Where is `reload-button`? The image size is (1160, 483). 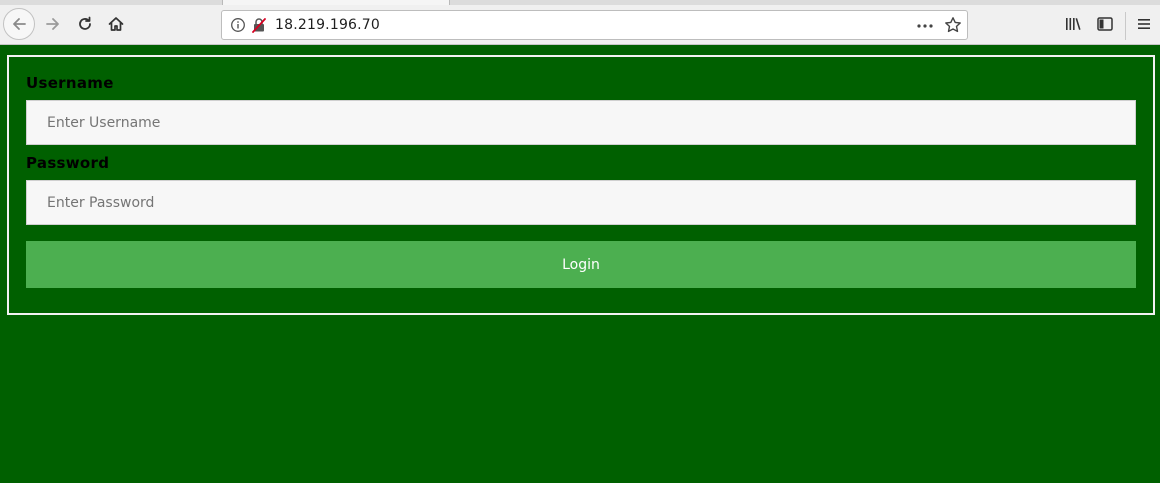
reload-button is located at coordinates (85, 24).